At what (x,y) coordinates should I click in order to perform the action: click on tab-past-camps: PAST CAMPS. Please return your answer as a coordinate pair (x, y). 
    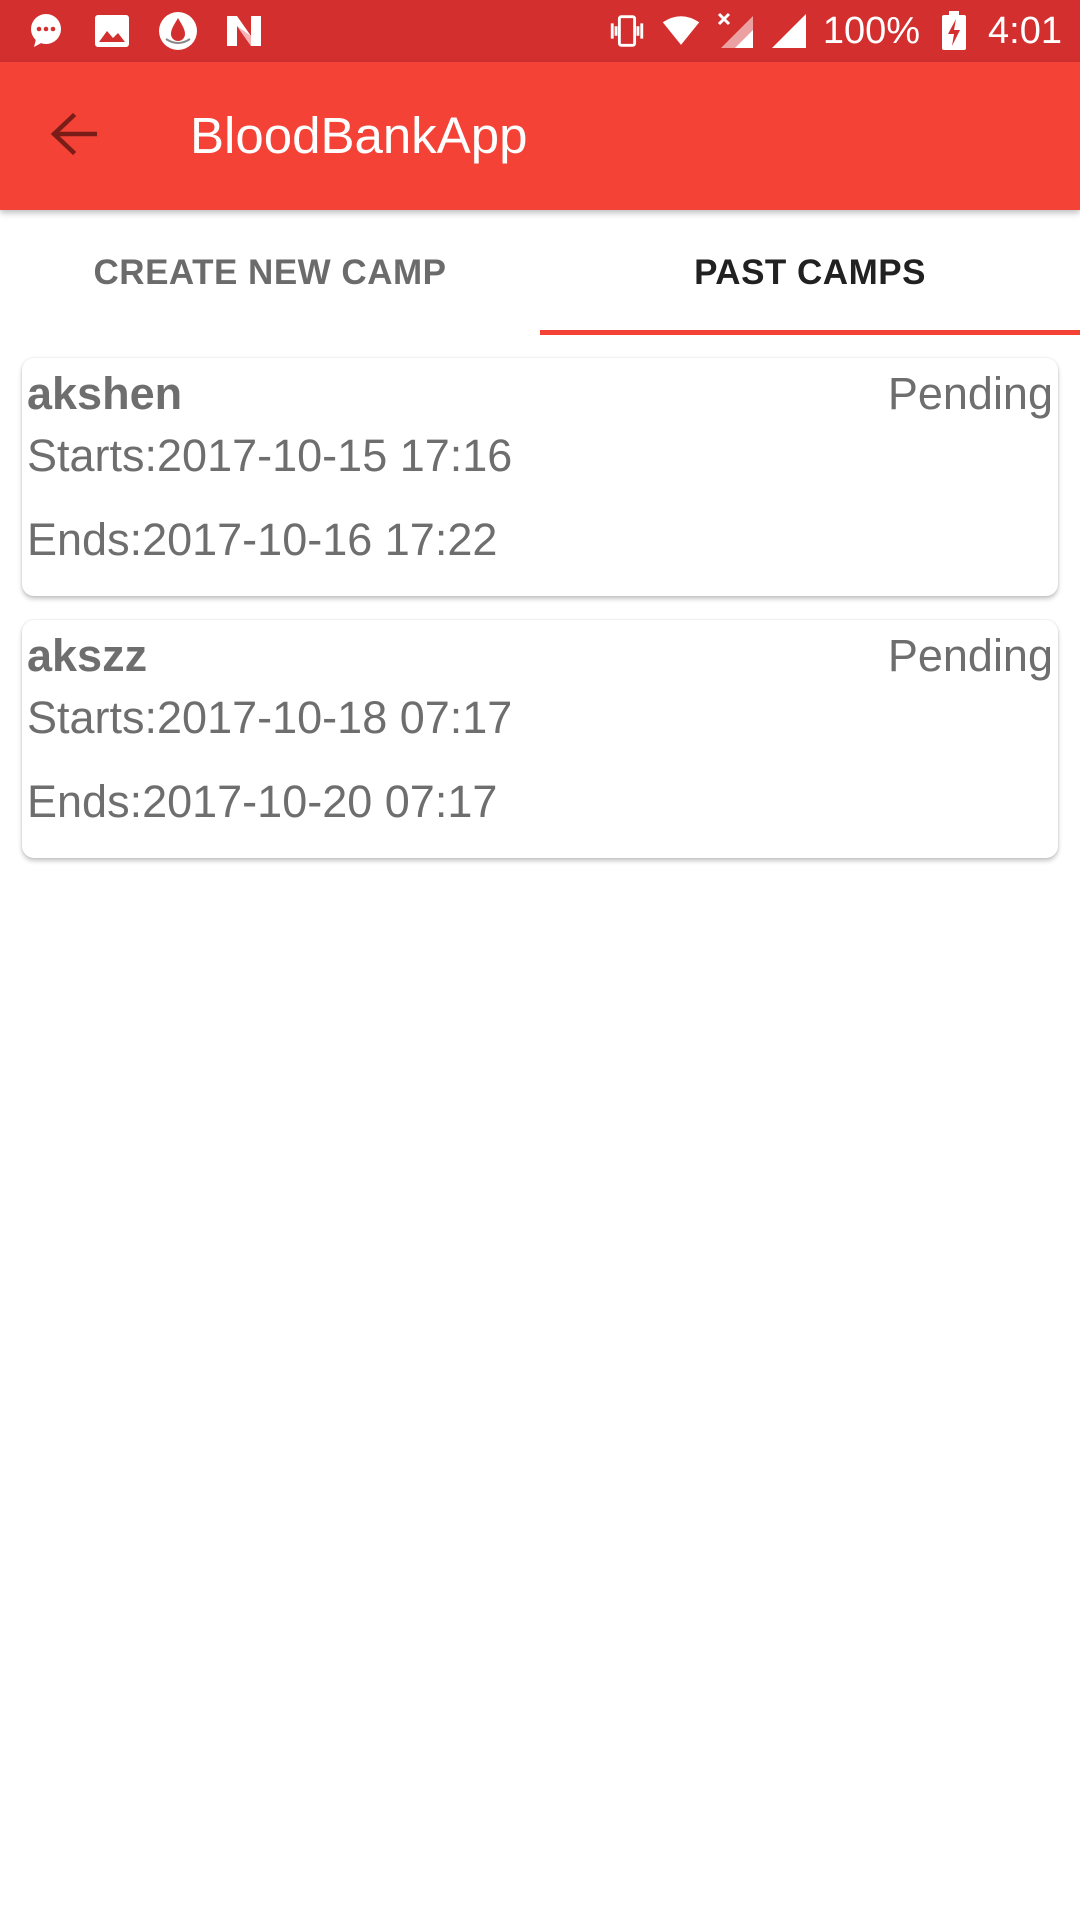
    Looking at the image, I should click on (810, 272).